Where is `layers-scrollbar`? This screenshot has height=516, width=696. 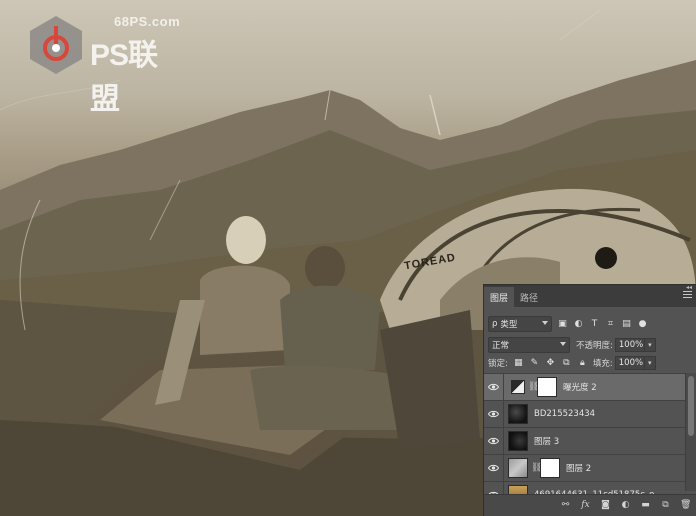 layers-scrollbar is located at coordinates (690, 432).